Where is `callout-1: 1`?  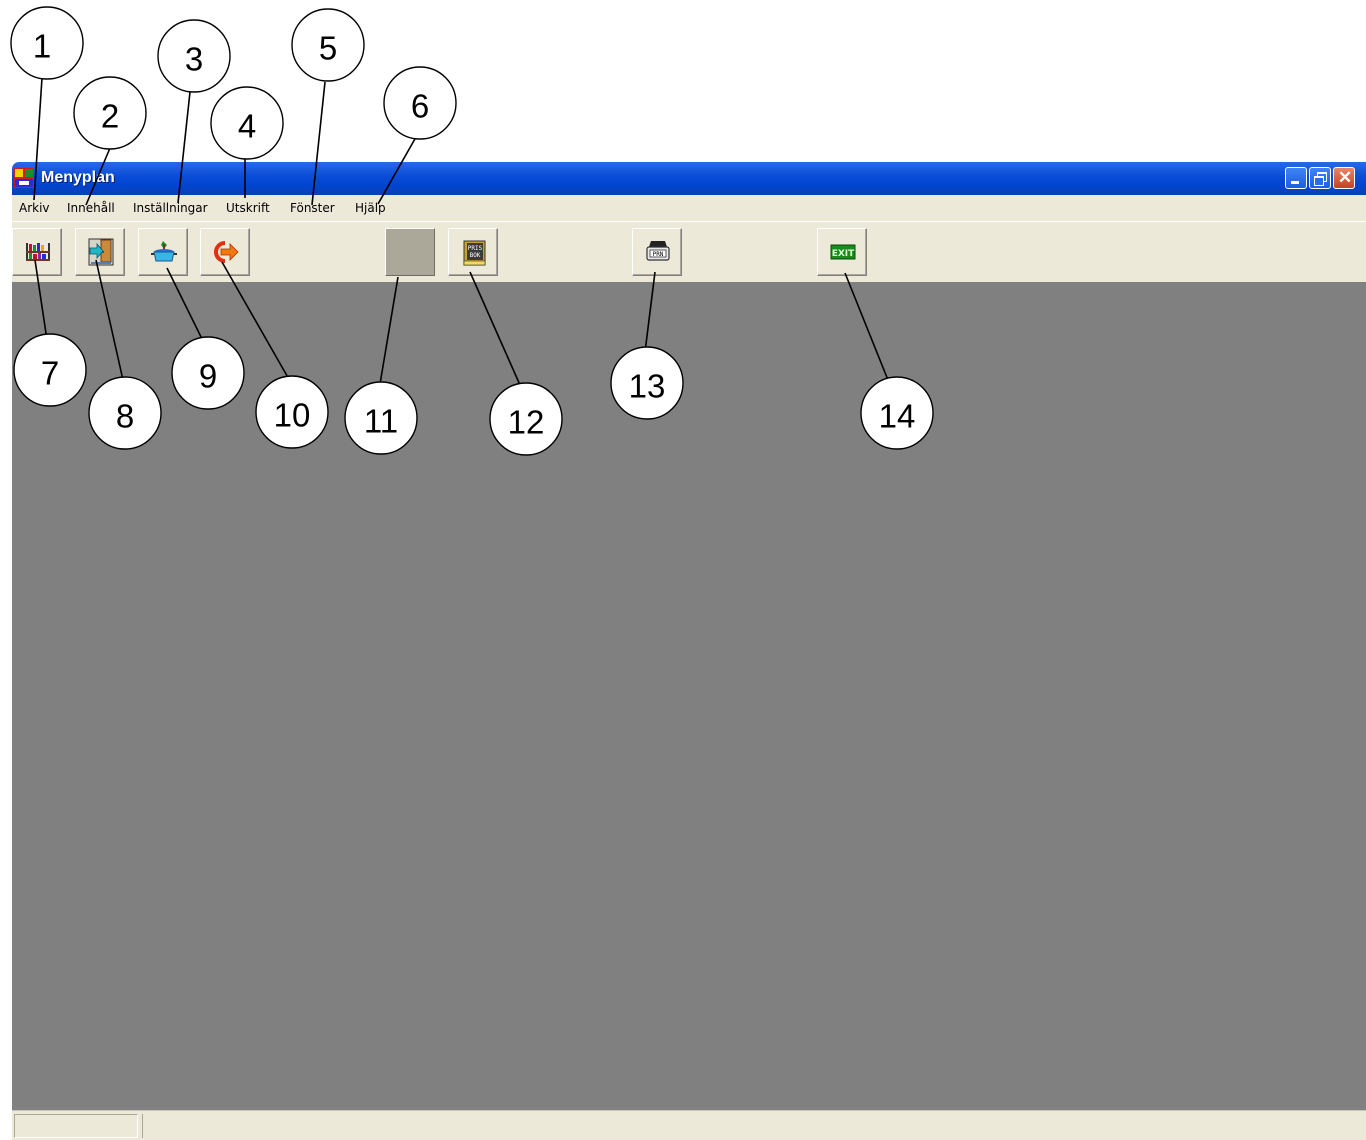 callout-1: 1 is located at coordinates (47, 43).